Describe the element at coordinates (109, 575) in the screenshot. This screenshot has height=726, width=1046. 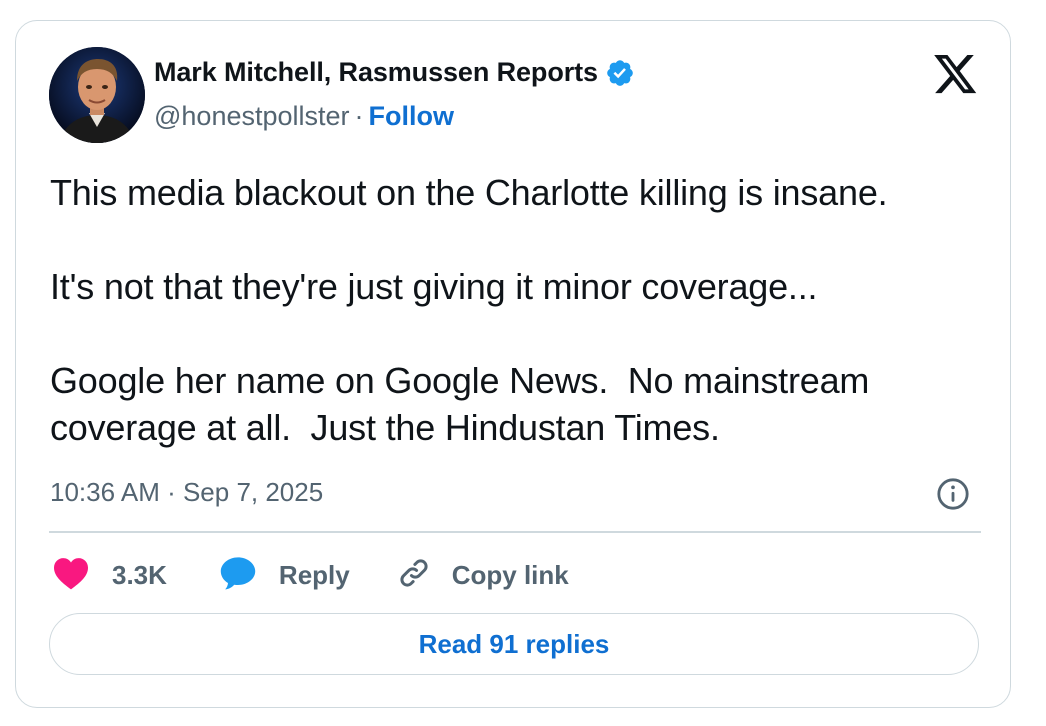
I see `like-button: 3.3K` at that location.